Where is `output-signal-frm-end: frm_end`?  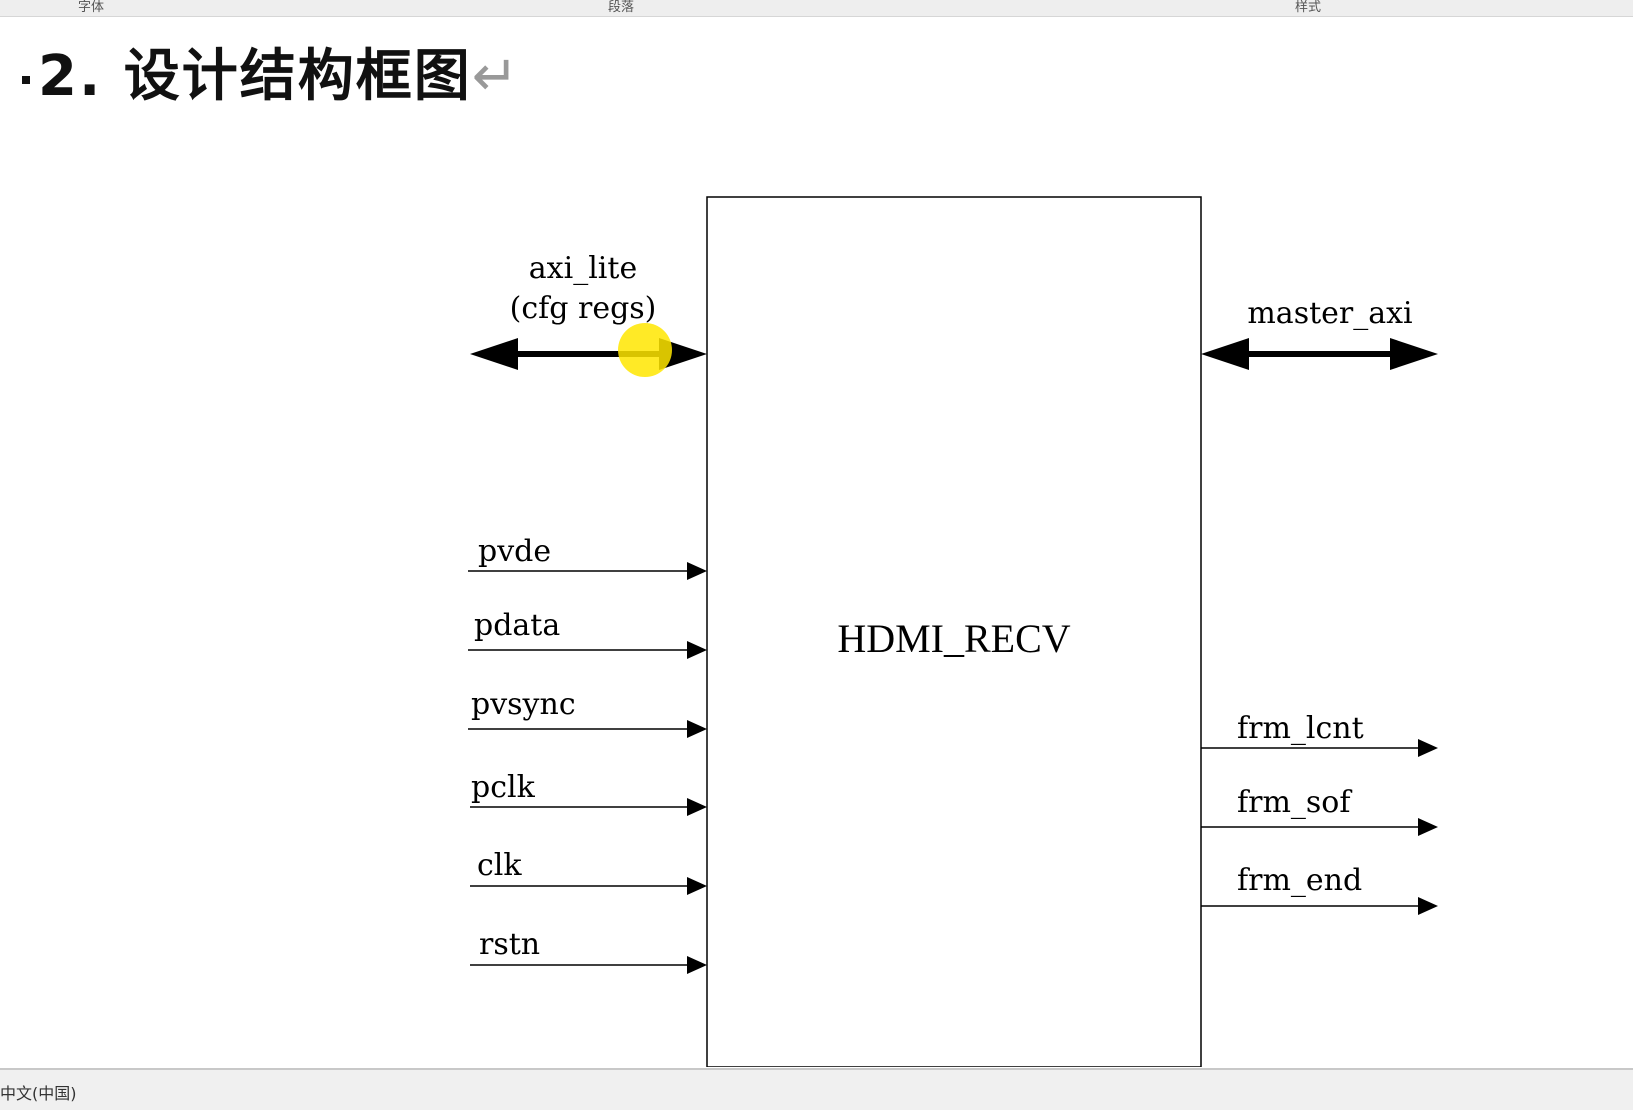 output-signal-frm-end: frm_end is located at coordinates (1319, 889).